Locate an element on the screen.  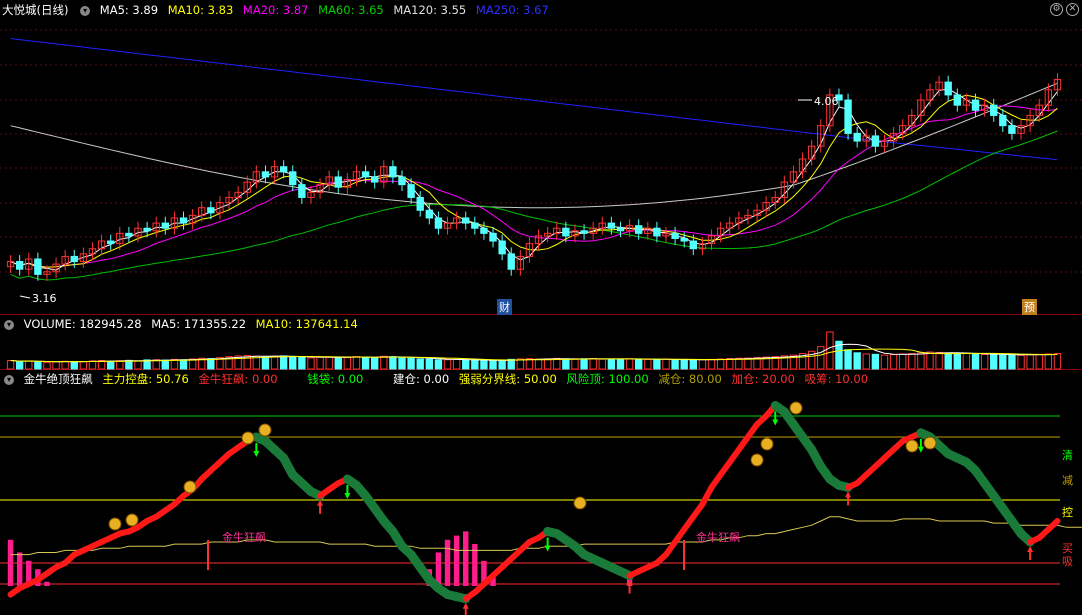
jinniu-mark-1: 金牛狂飙 is located at coordinates (244, 537).